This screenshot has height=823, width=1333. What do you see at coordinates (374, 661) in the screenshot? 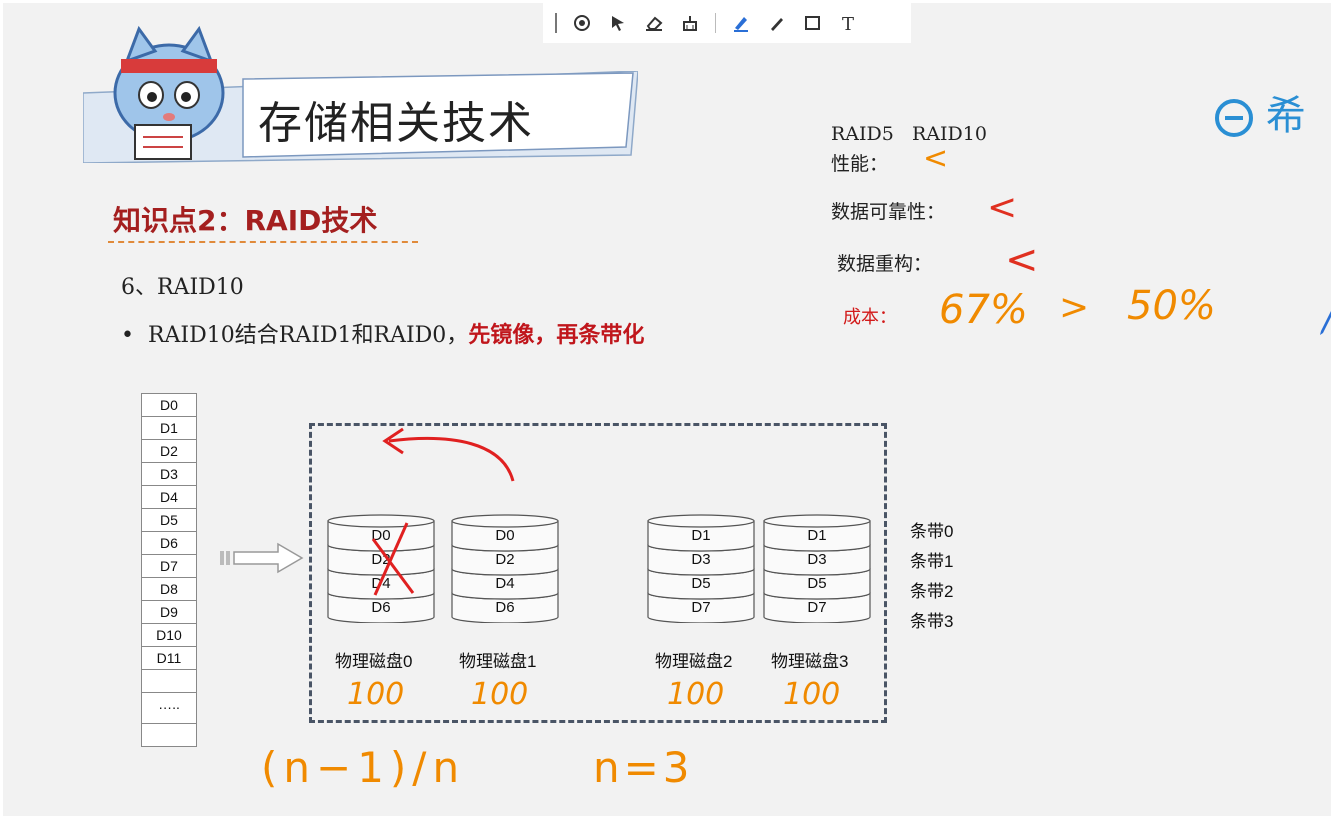
I see `disk-label: 物理磁盘0` at bounding box center [374, 661].